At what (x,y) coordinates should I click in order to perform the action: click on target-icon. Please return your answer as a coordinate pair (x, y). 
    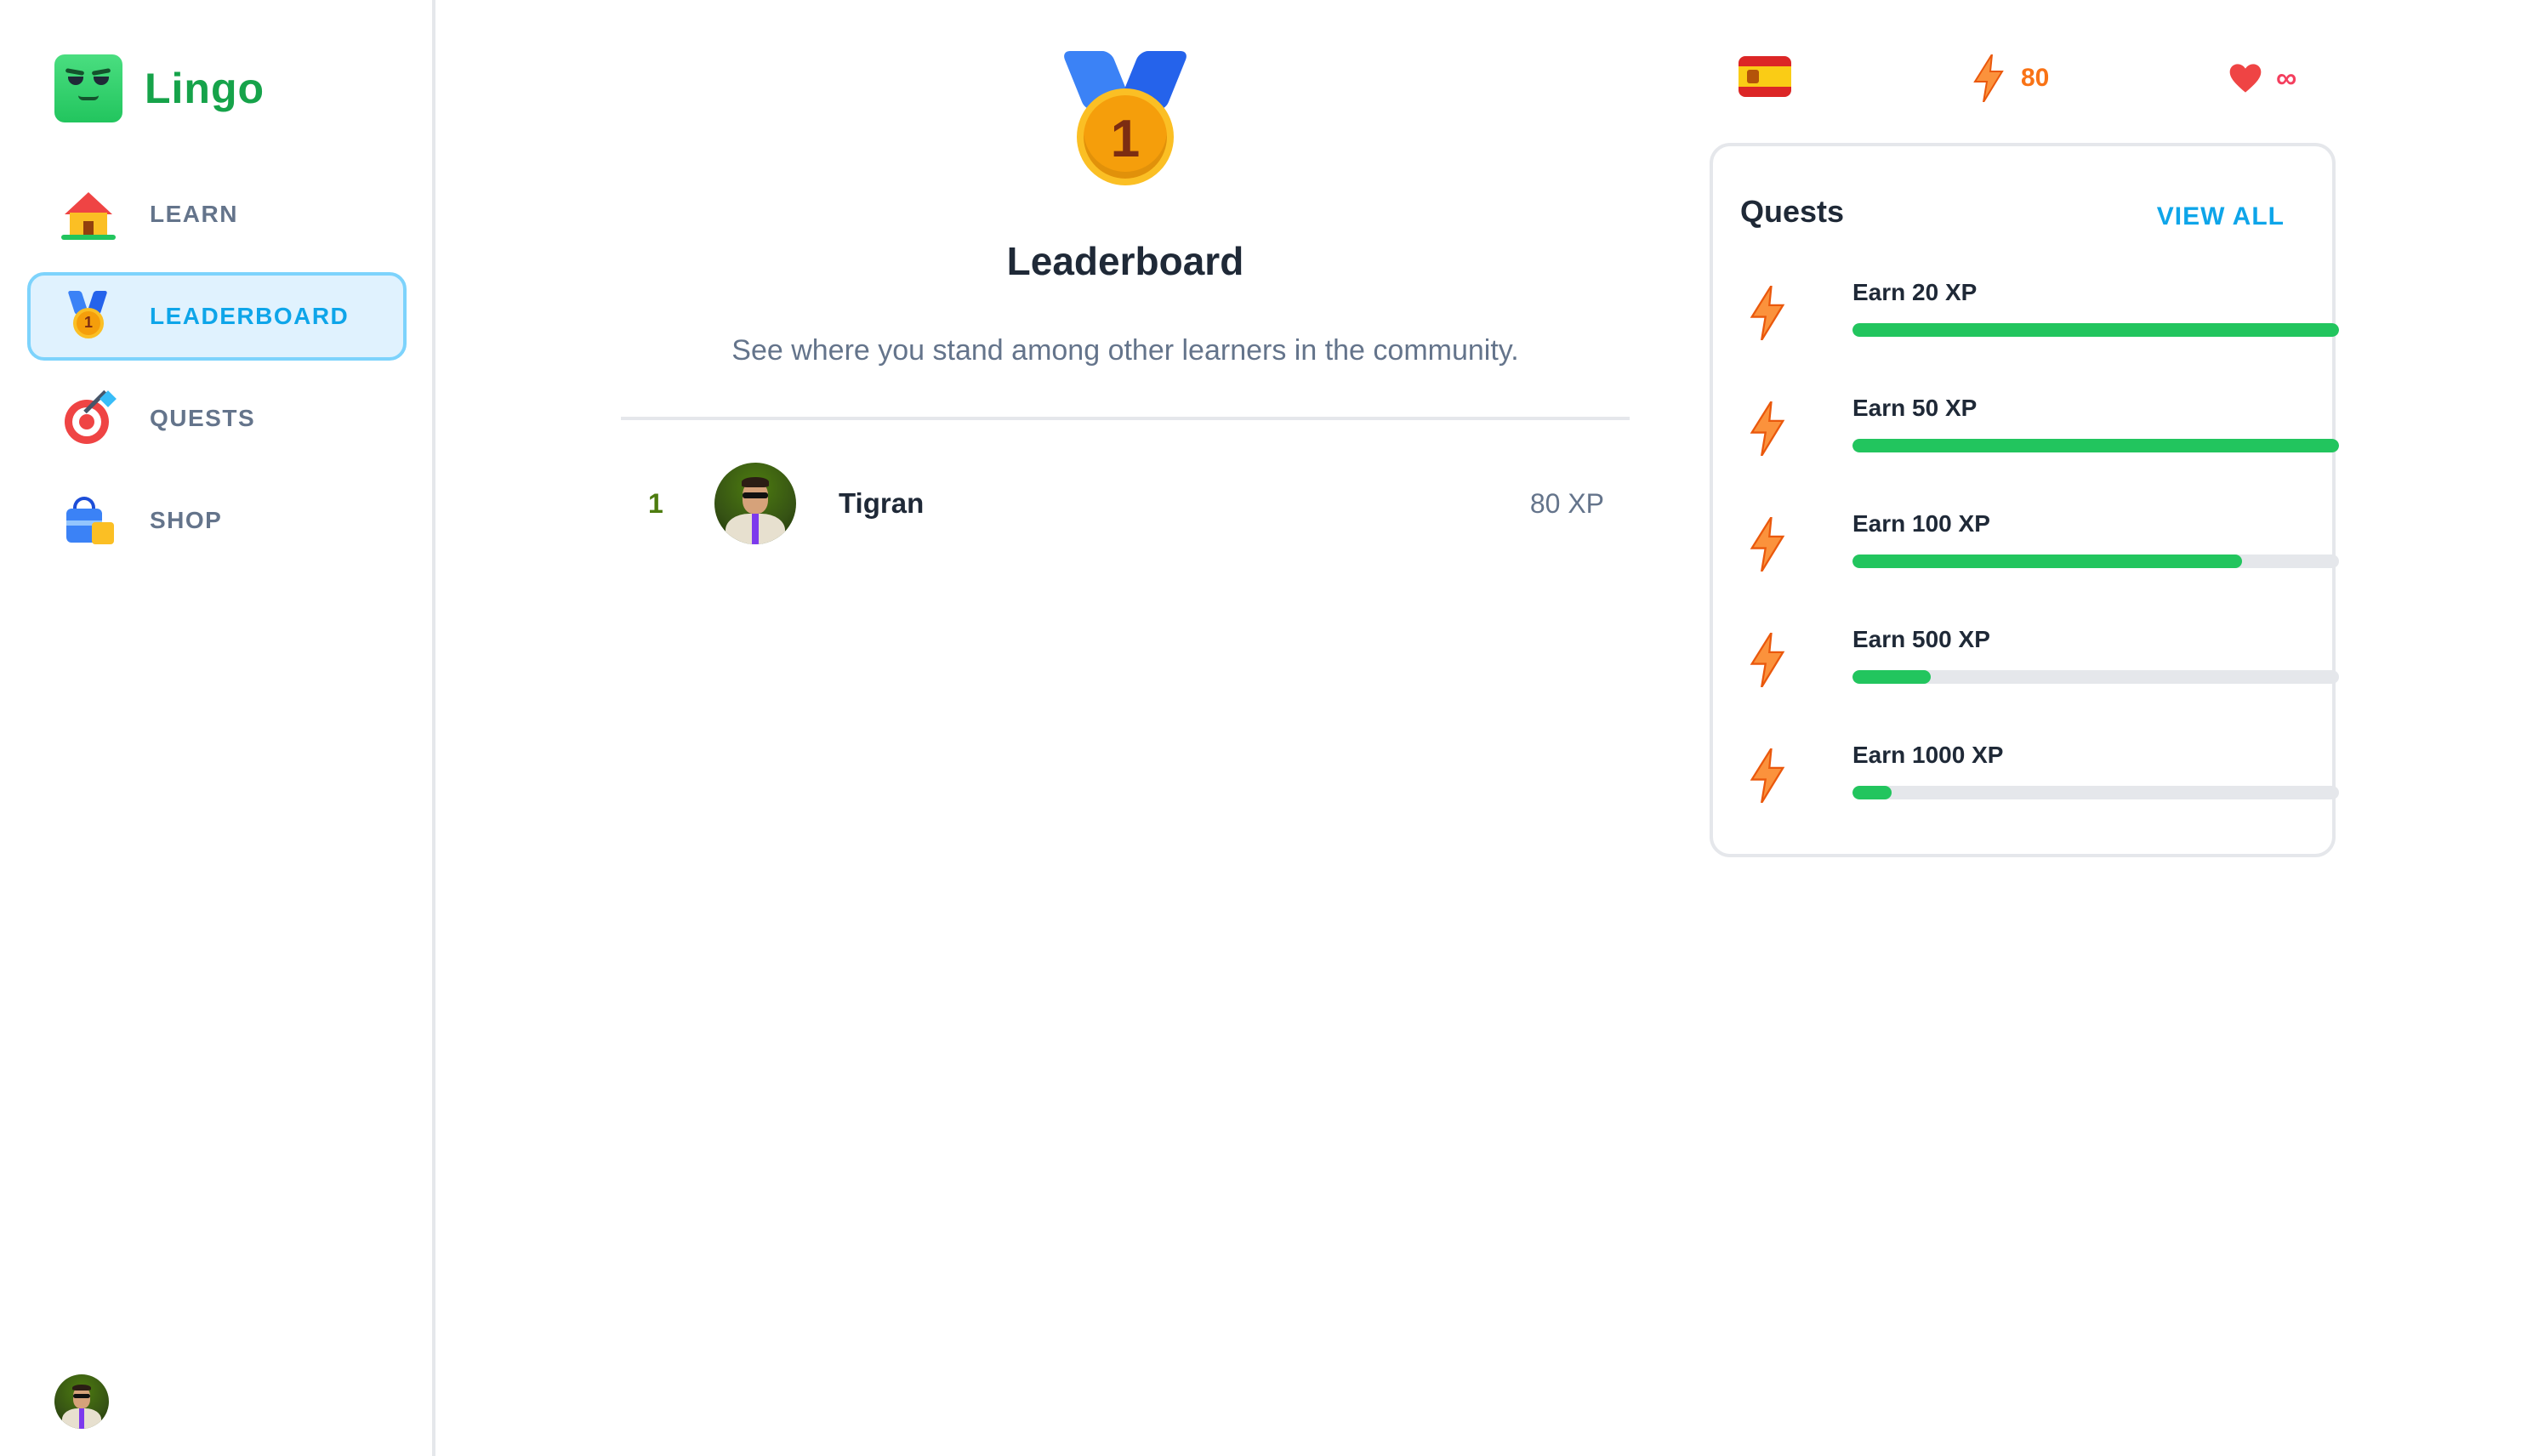
    Looking at the image, I should click on (89, 418).